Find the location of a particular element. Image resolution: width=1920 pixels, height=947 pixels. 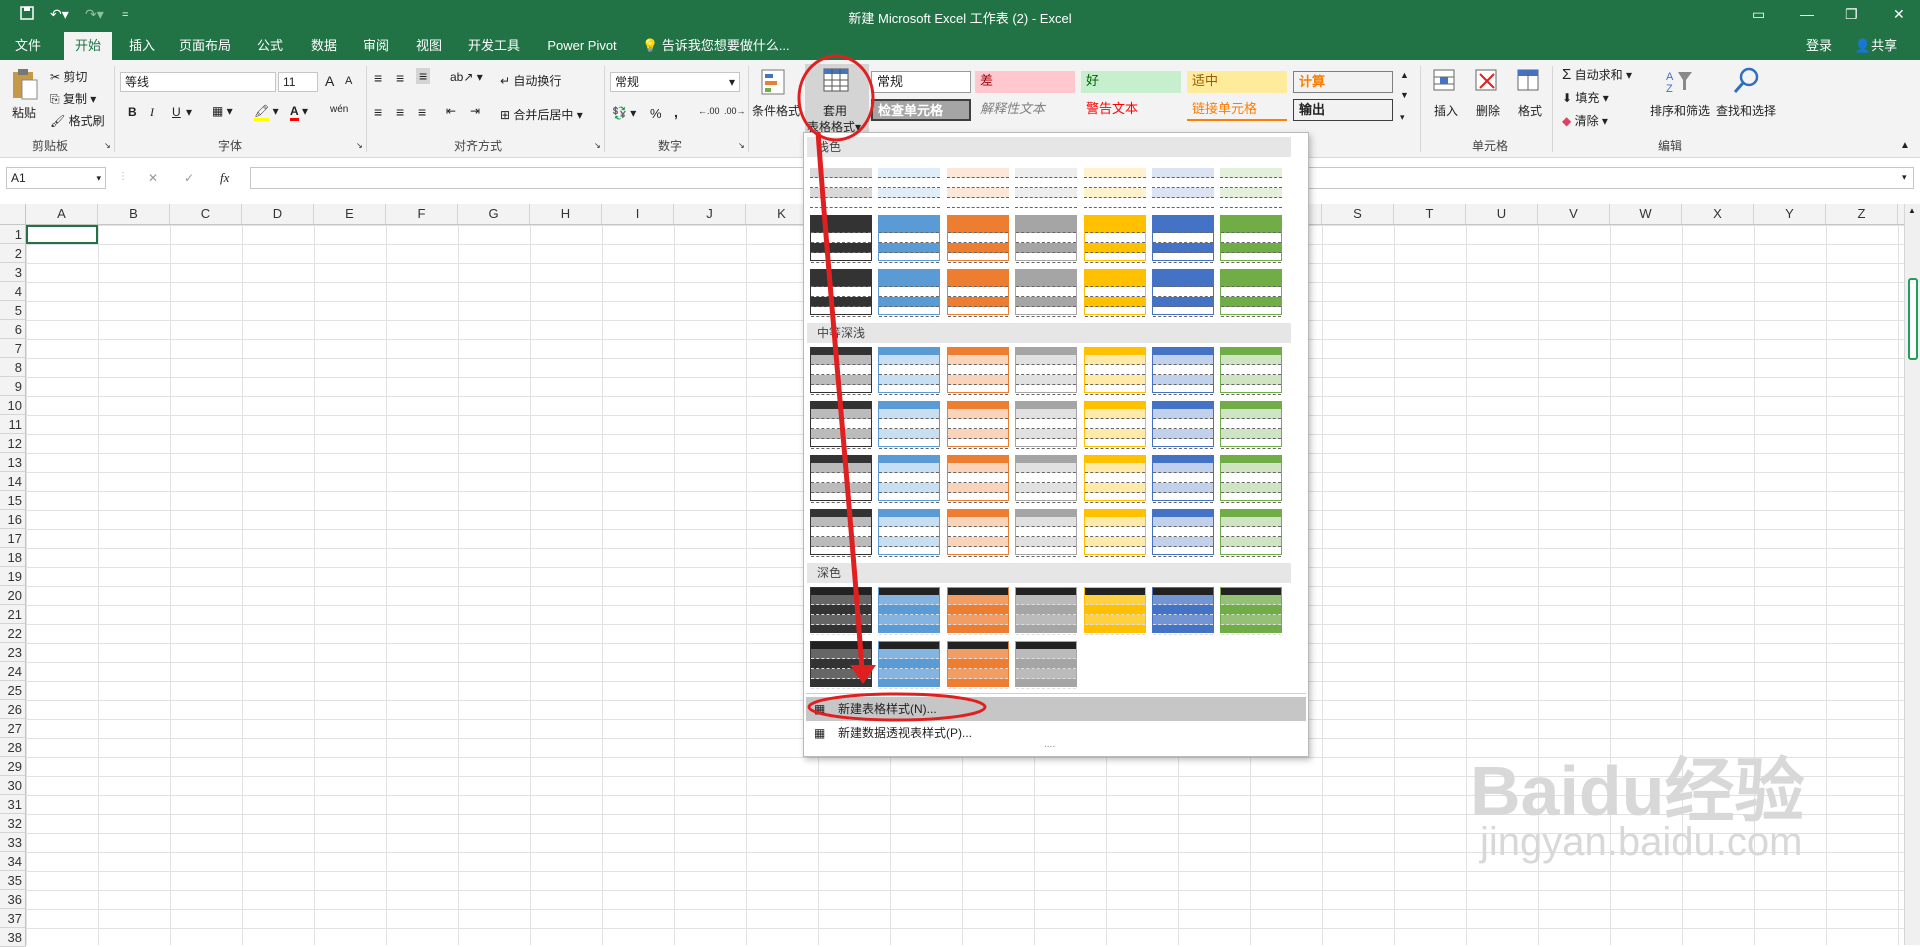

arrow-head is located at coordinates (863, 674).